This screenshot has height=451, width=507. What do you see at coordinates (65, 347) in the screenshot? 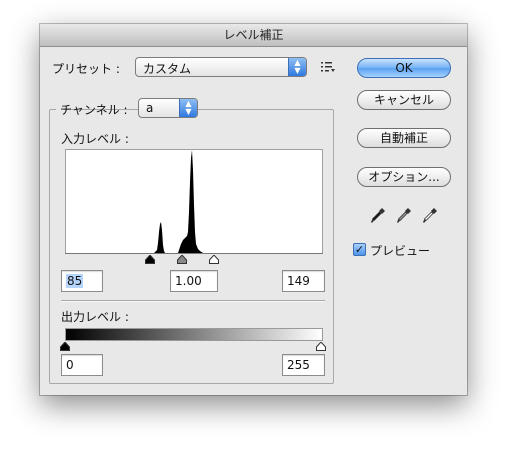
I see `output-black-slider` at bounding box center [65, 347].